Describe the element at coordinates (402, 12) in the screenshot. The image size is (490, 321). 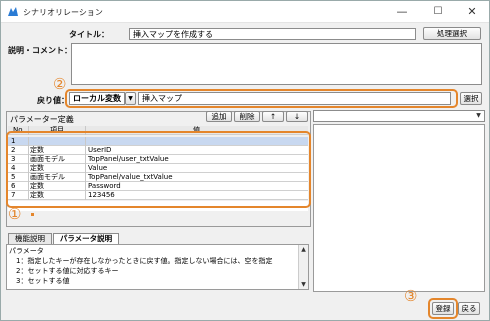
I see `minimize-button: —` at that location.